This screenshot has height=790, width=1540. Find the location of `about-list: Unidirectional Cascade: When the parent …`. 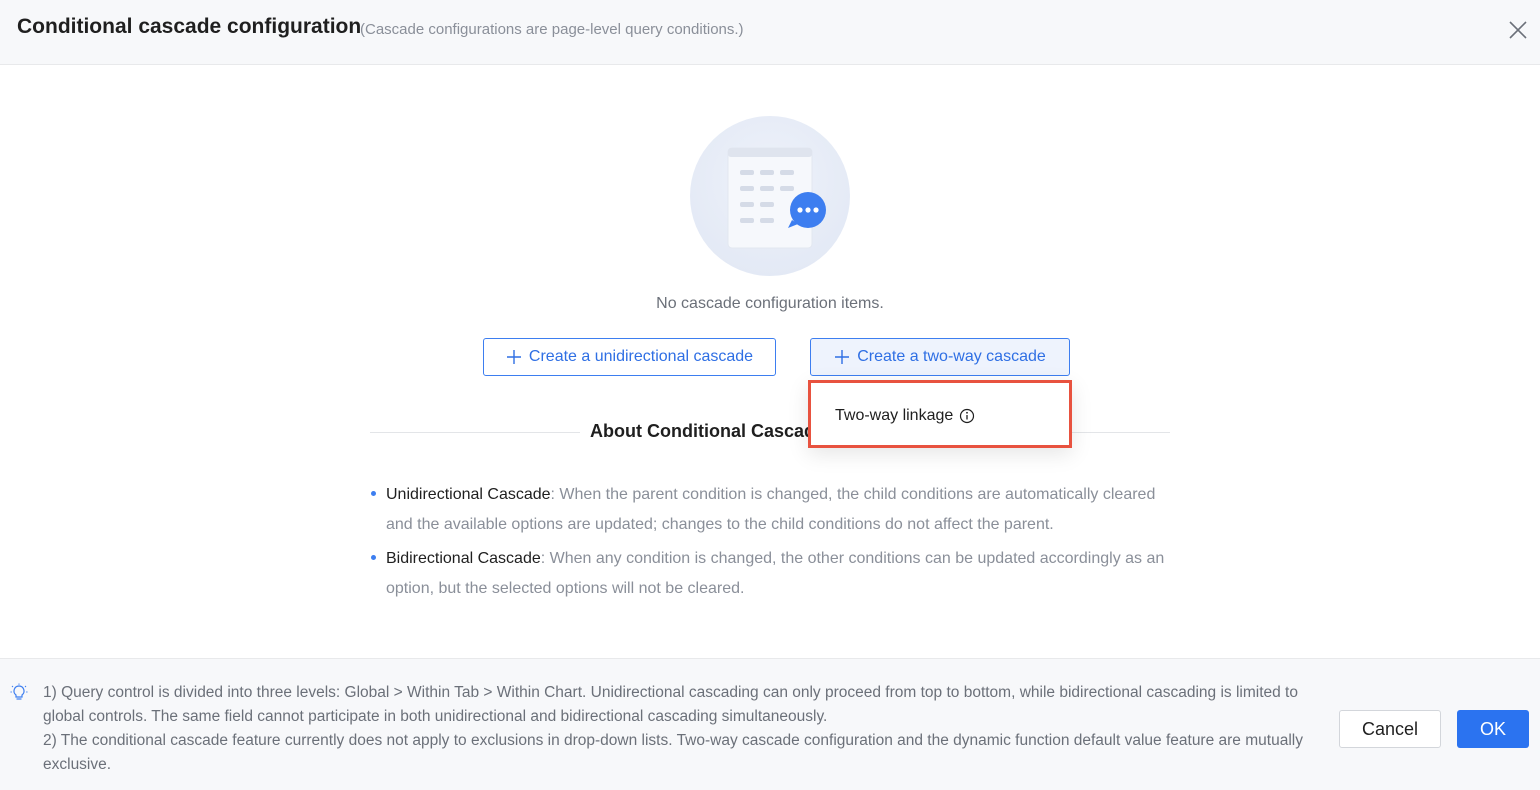

about-list: Unidirectional Cascade: When the parent … is located at coordinates (770, 544).